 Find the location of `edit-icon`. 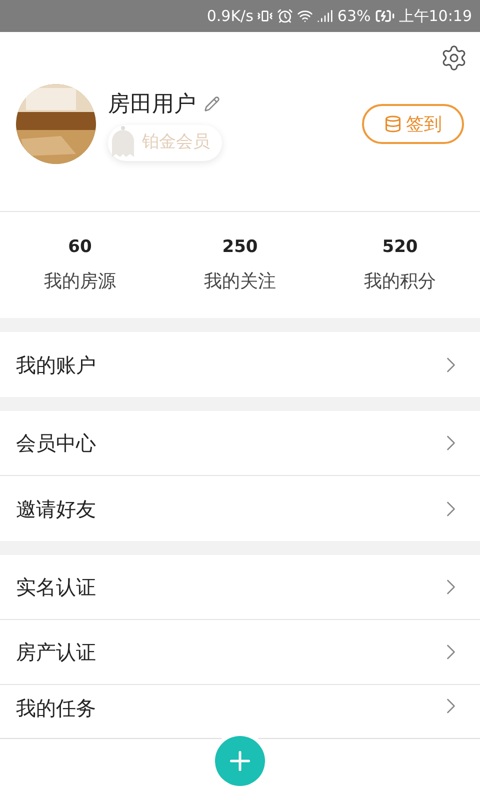

edit-icon is located at coordinates (212, 104).